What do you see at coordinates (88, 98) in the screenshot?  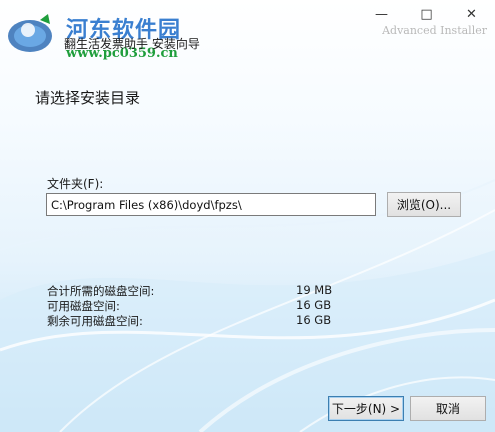 I see `page-title: 请选择安装目录` at bounding box center [88, 98].